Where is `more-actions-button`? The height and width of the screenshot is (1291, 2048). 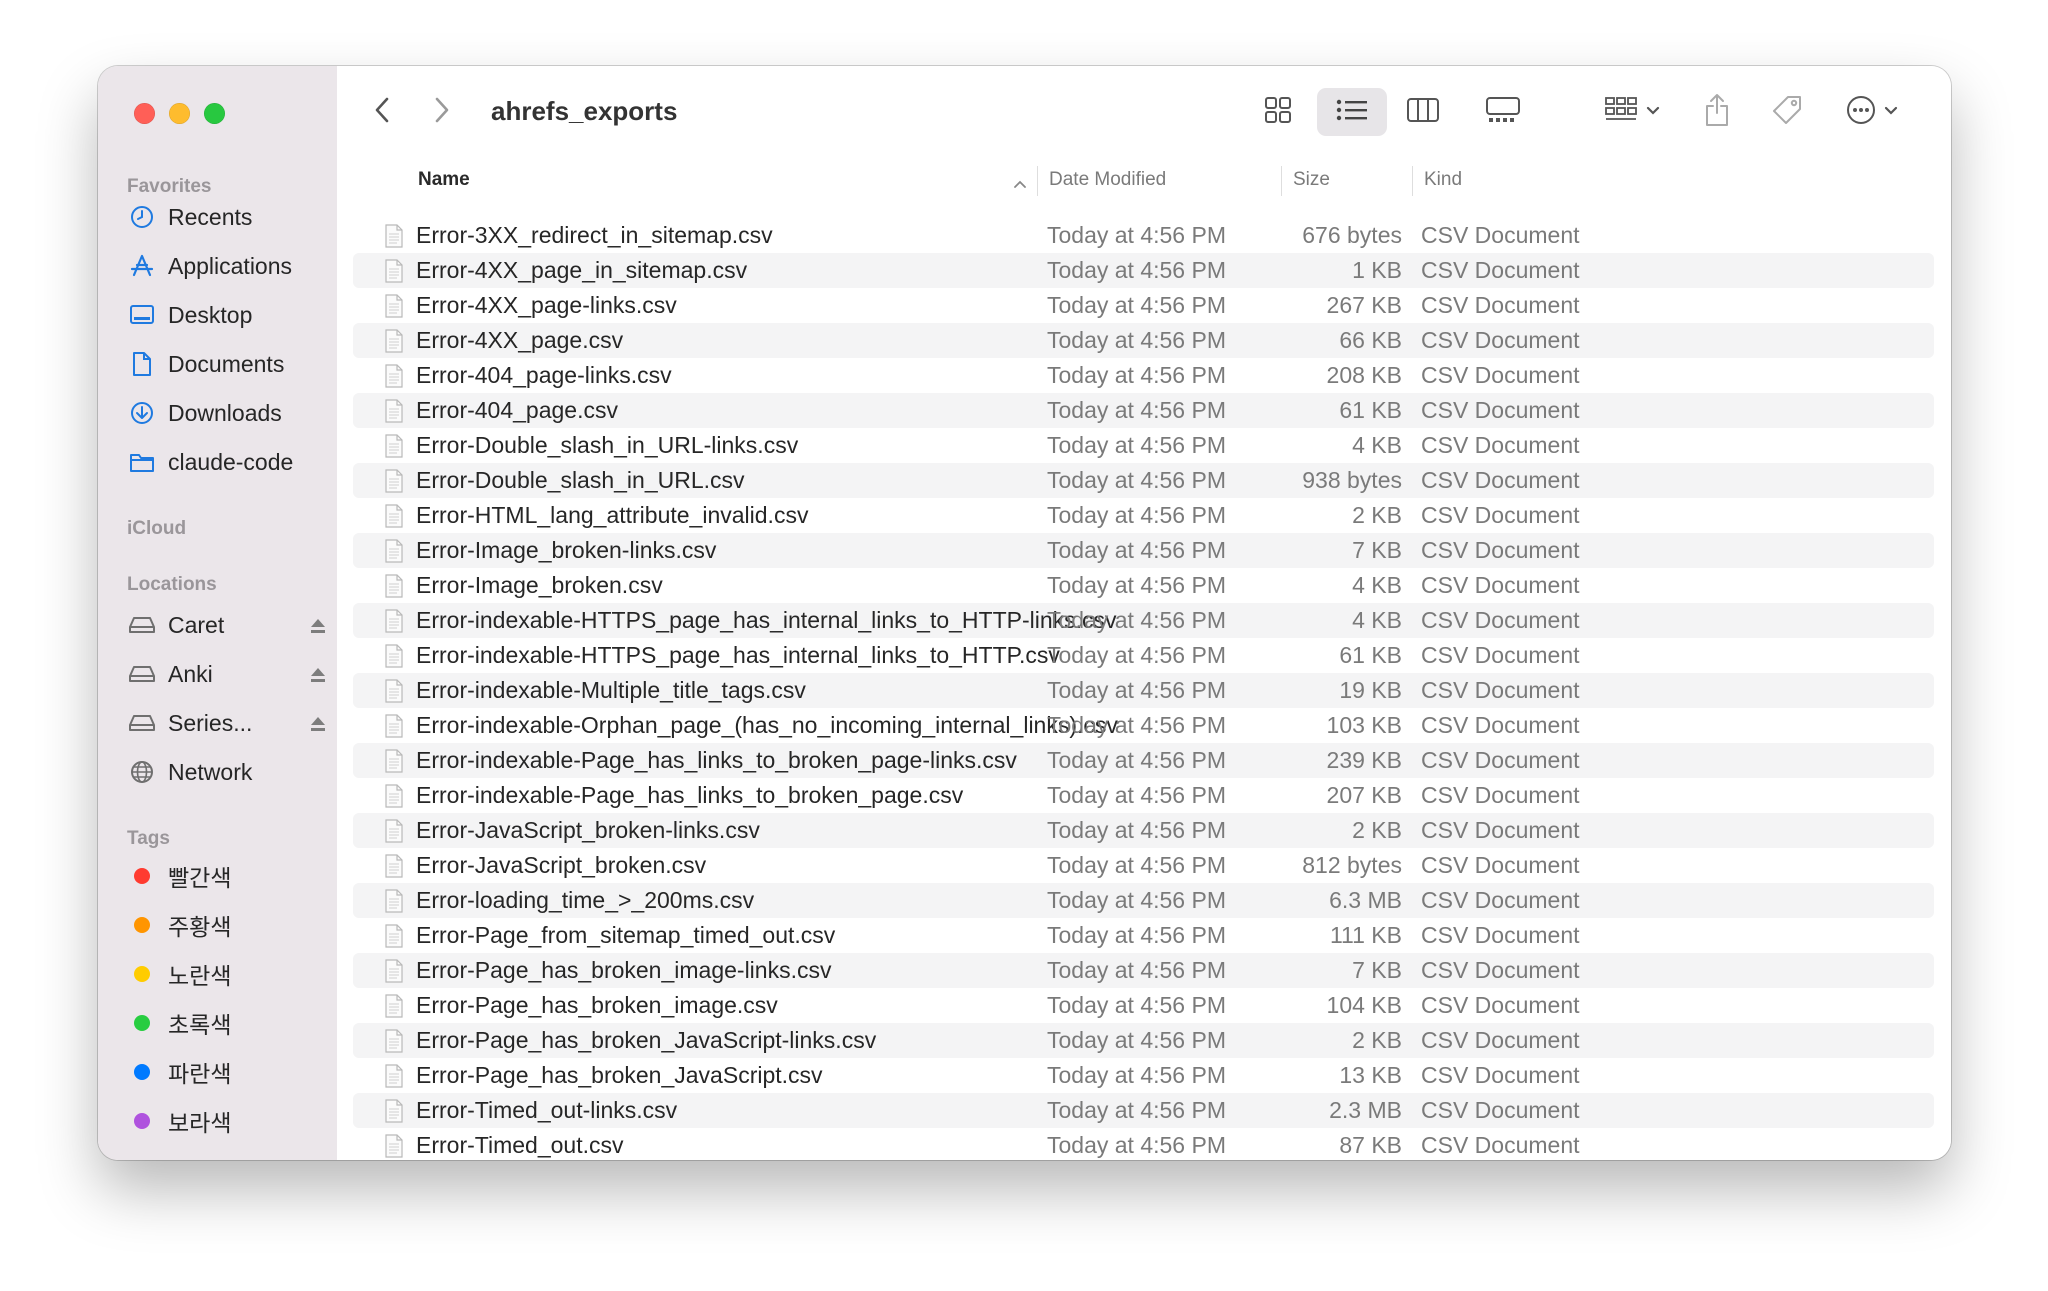
more-actions-button is located at coordinates (1872, 112).